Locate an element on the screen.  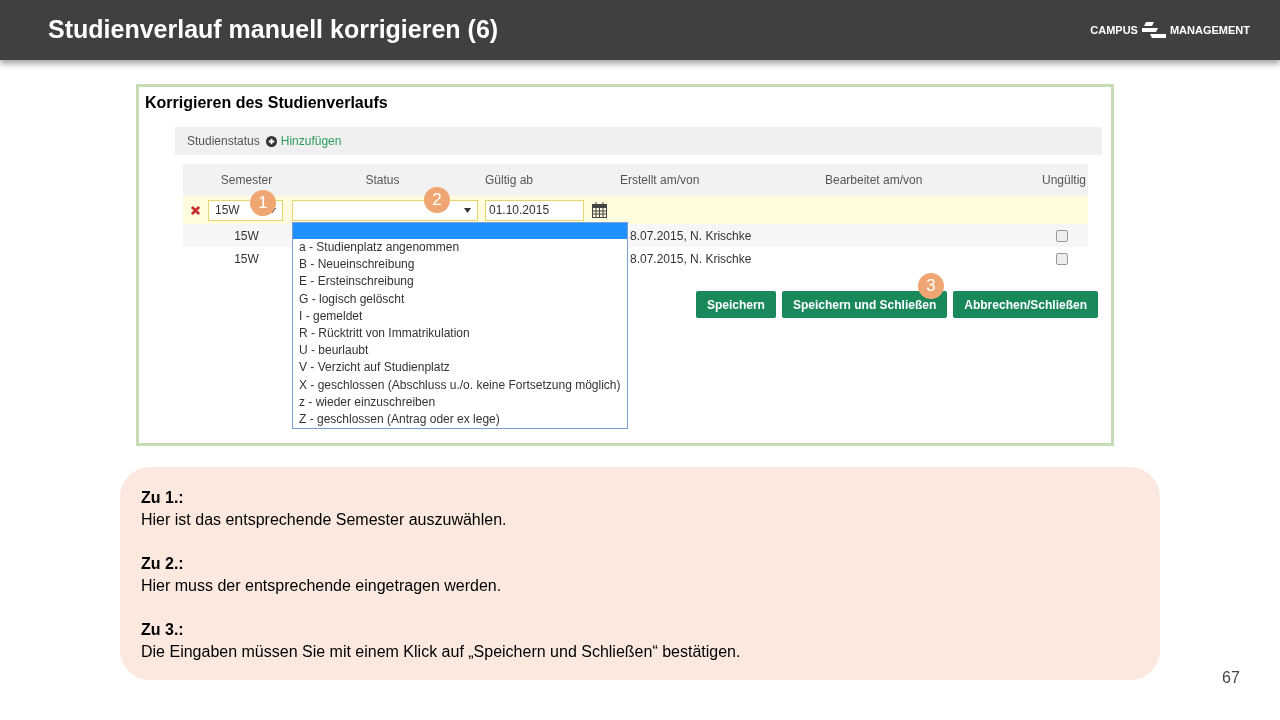
column-header: Bearbeitet am/von is located at coordinates (874, 180).